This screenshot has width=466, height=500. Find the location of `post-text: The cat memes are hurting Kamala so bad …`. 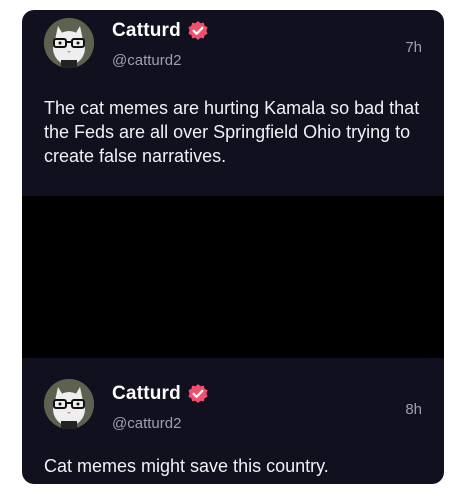

post-text: The cat memes are hurting Kamala so bad … is located at coordinates (232, 132).